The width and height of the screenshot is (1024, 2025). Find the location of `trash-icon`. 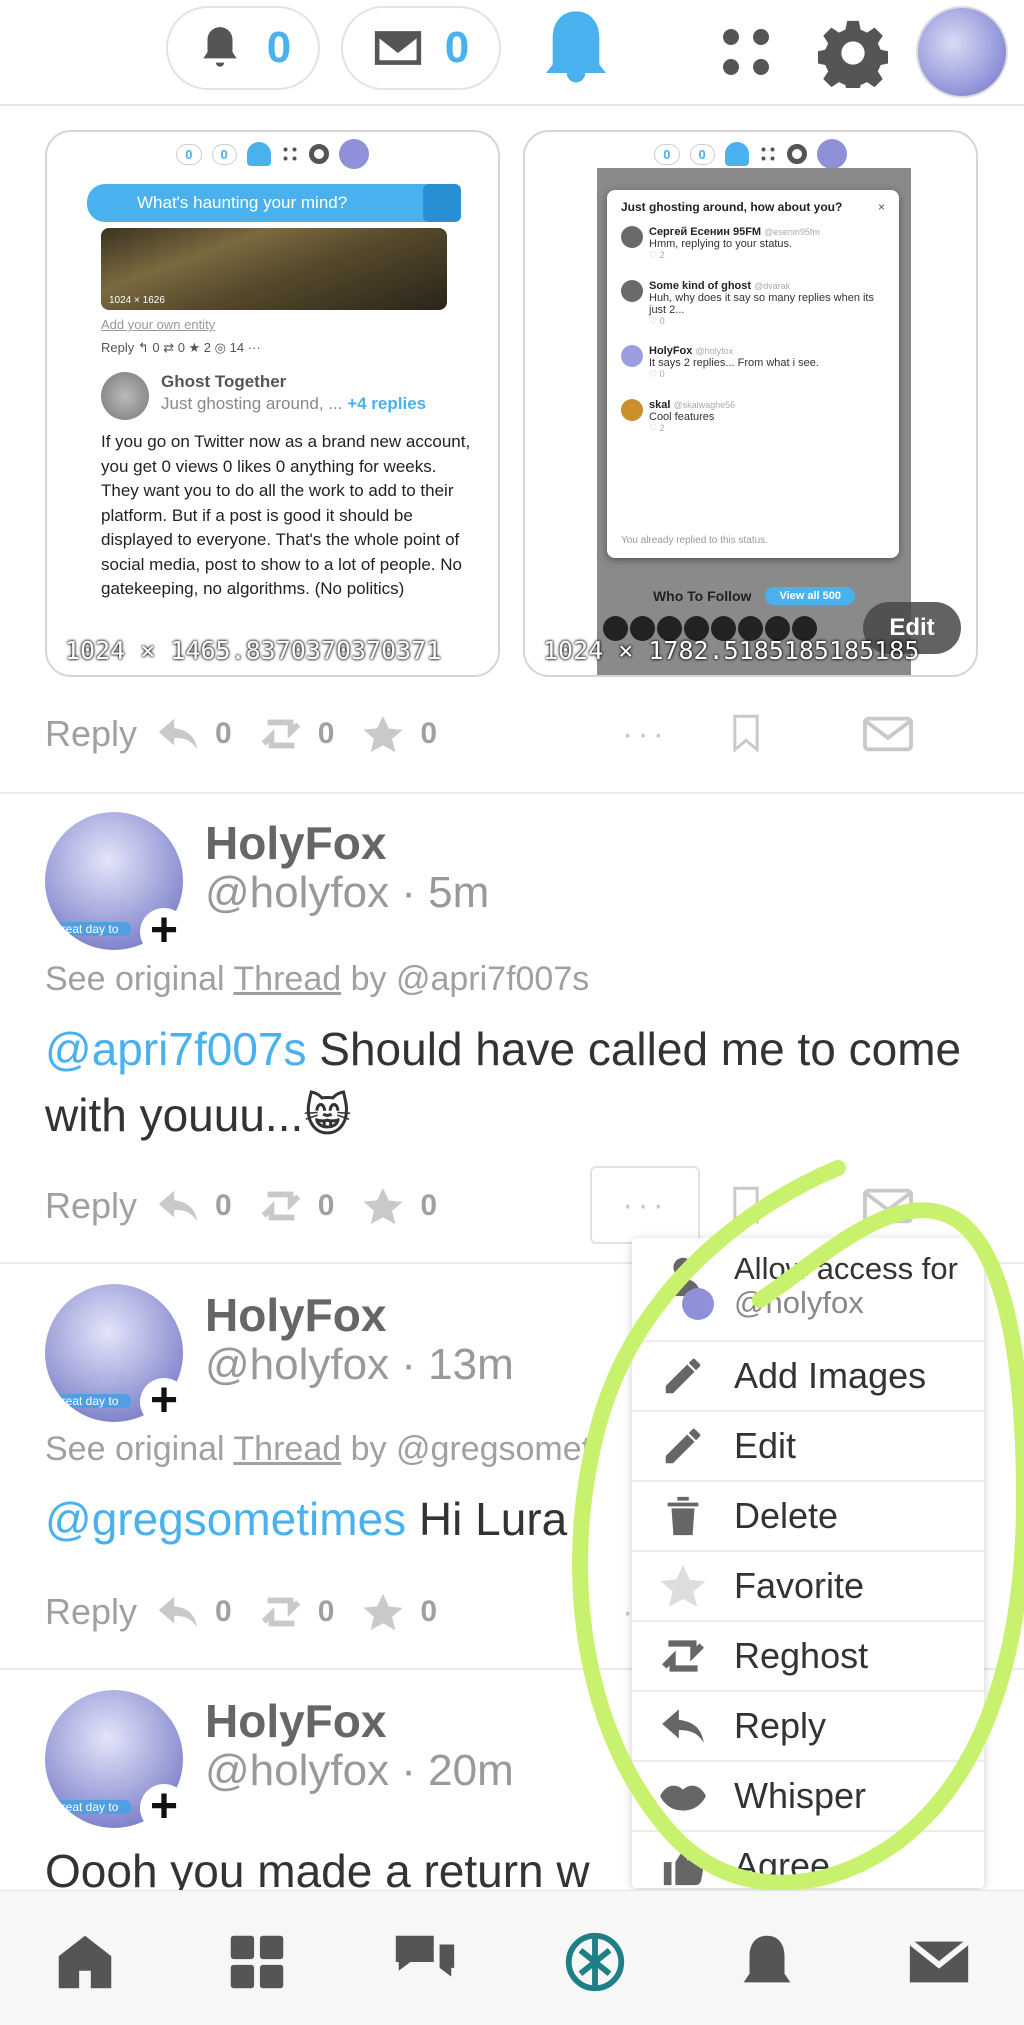

trash-icon is located at coordinates (683, 1516).